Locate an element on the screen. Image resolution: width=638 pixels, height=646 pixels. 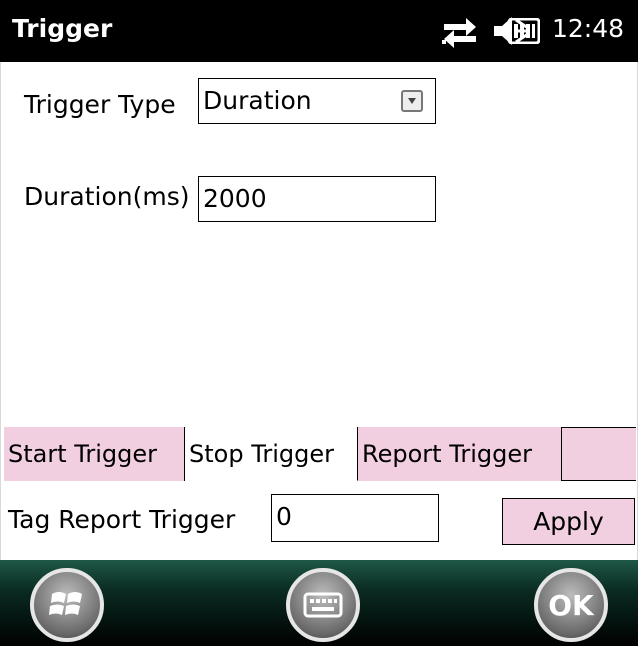
apply-button: Apply is located at coordinates (568, 521).